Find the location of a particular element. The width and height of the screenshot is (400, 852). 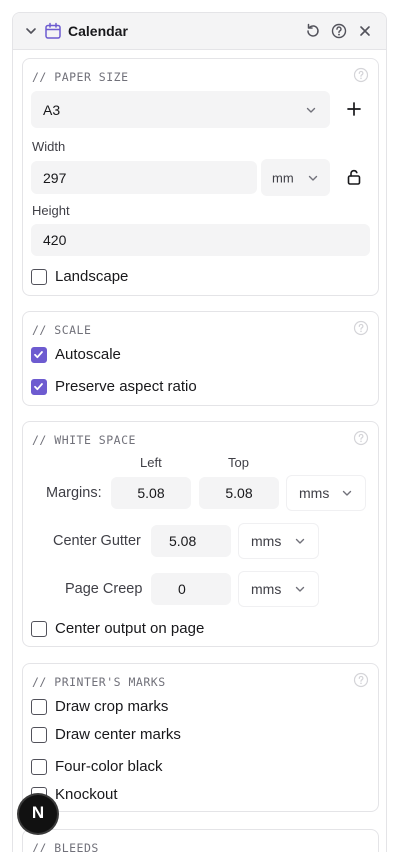

preserve-aspect-label: Preserve aspect ratio is located at coordinates (126, 386).